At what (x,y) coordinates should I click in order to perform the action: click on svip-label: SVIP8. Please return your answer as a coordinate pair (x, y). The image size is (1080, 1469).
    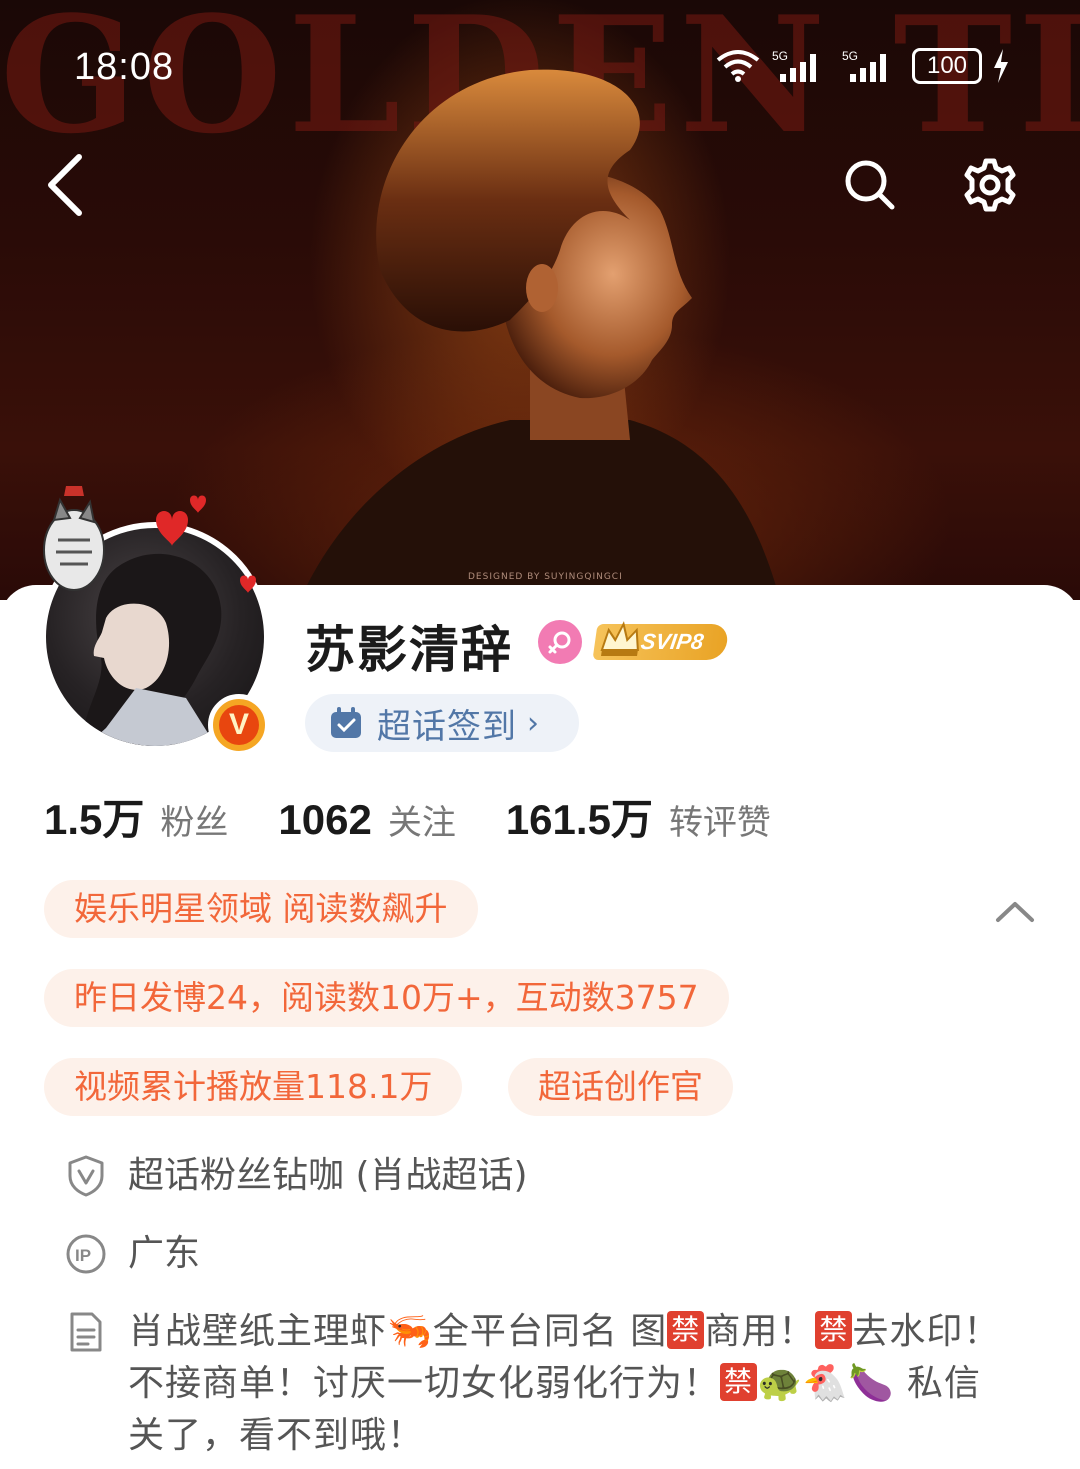
    Looking at the image, I should click on (672, 641).